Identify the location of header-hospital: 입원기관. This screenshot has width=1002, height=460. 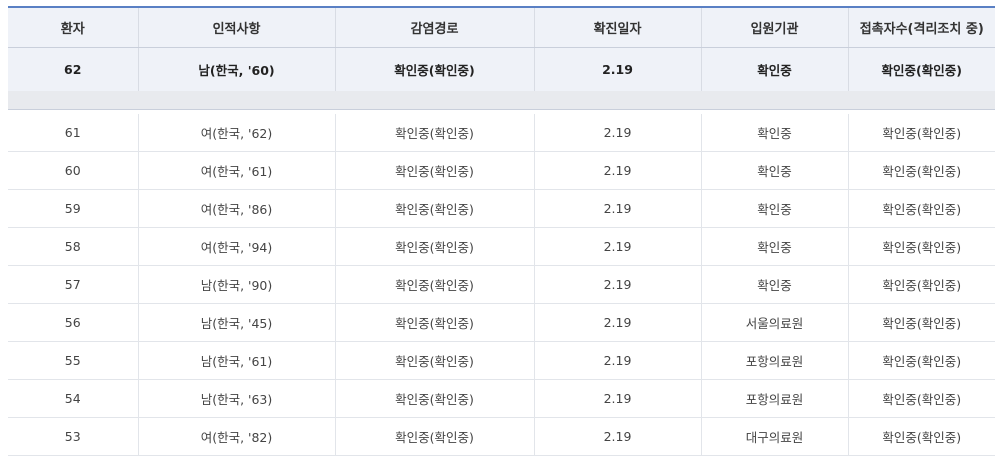
(774, 27).